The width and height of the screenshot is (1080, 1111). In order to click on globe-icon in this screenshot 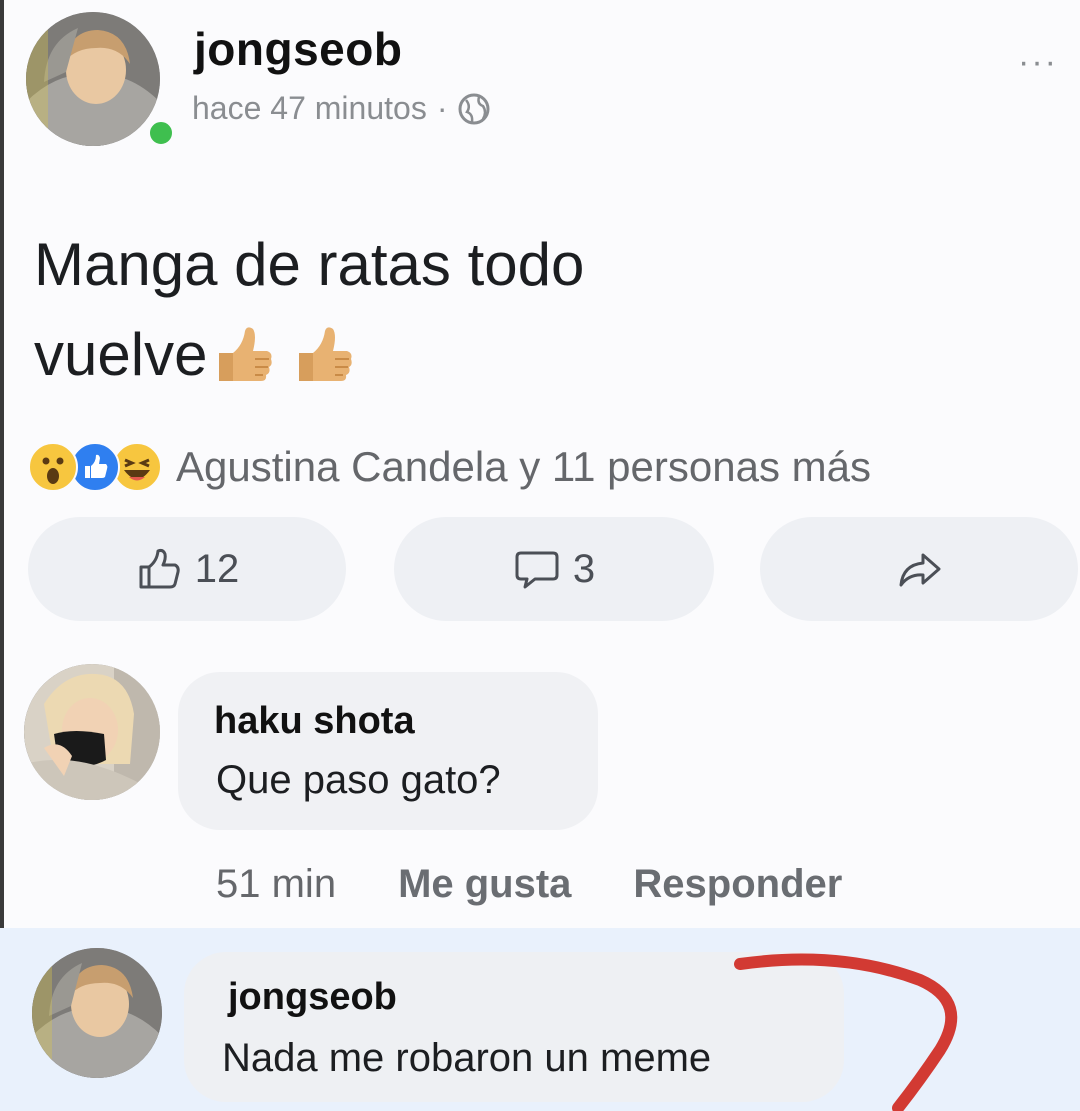, I will do `click(474, 108)`.